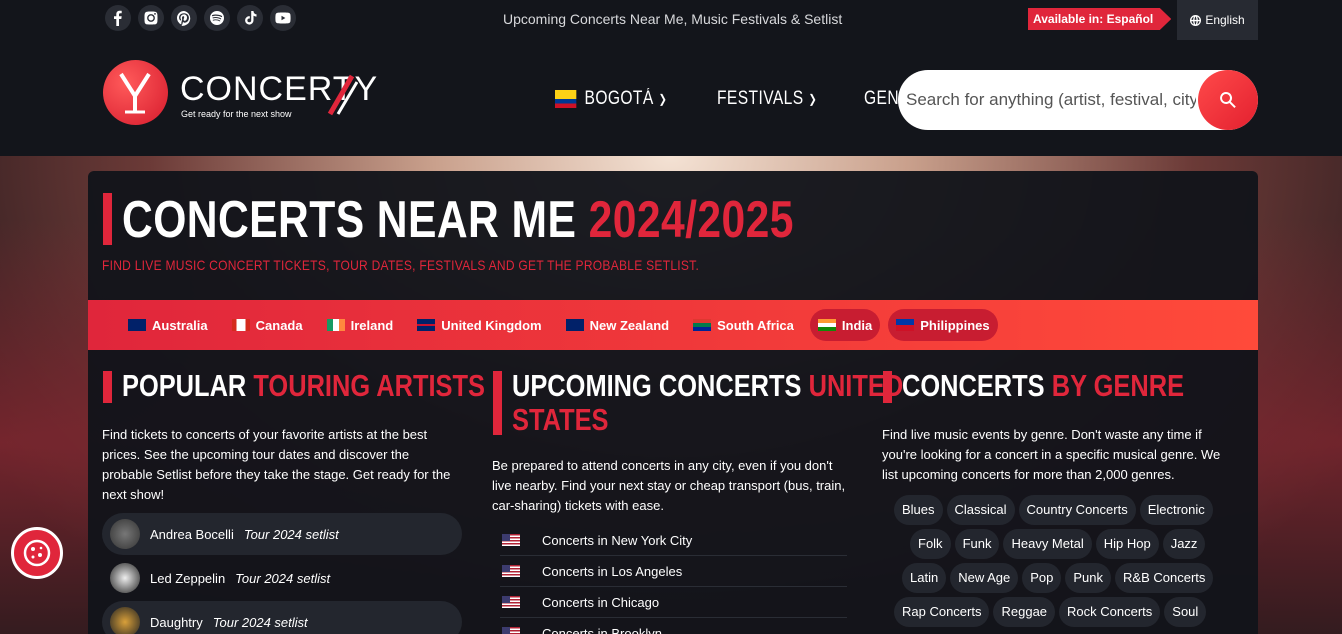  What do you see at coordinates (574, 325) in the screenshot?
I see `new-zealand-flag-icon` at bounding box center [574, 325].